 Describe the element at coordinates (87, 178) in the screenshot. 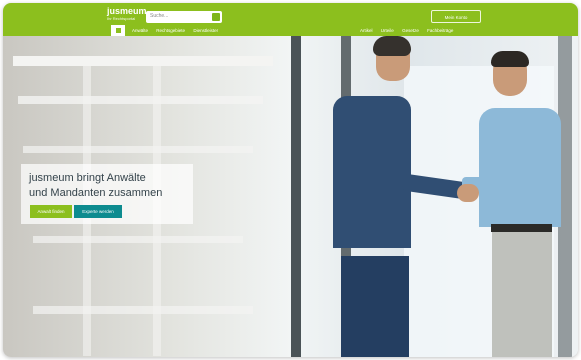

I see `hero-headline-line1: jusmeum bringt Anwälte` at that location.